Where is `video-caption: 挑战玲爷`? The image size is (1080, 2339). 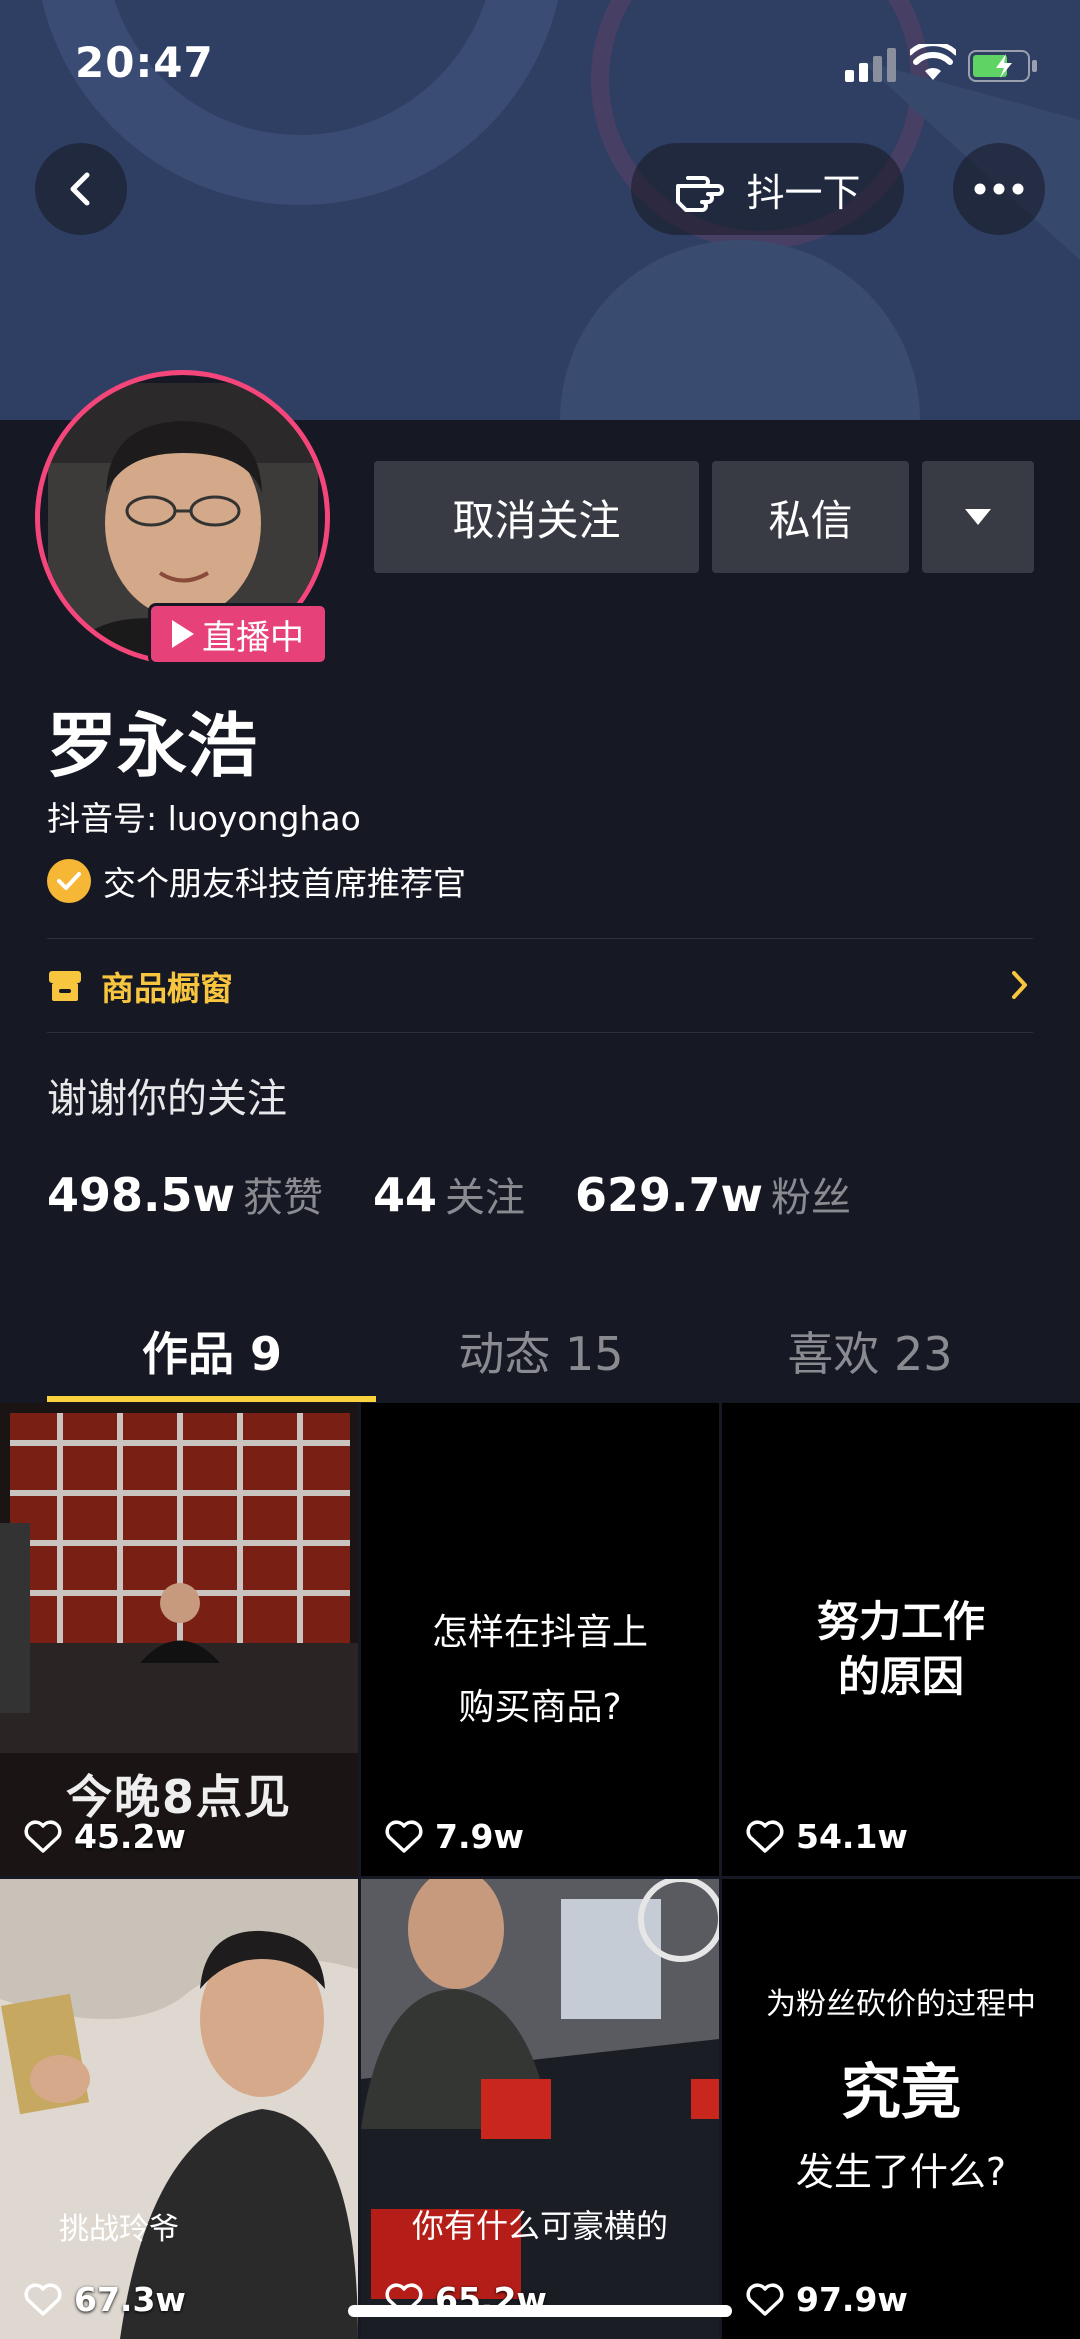 video-caption: 挑战玲爷 is located at coordinates (119, 2229).